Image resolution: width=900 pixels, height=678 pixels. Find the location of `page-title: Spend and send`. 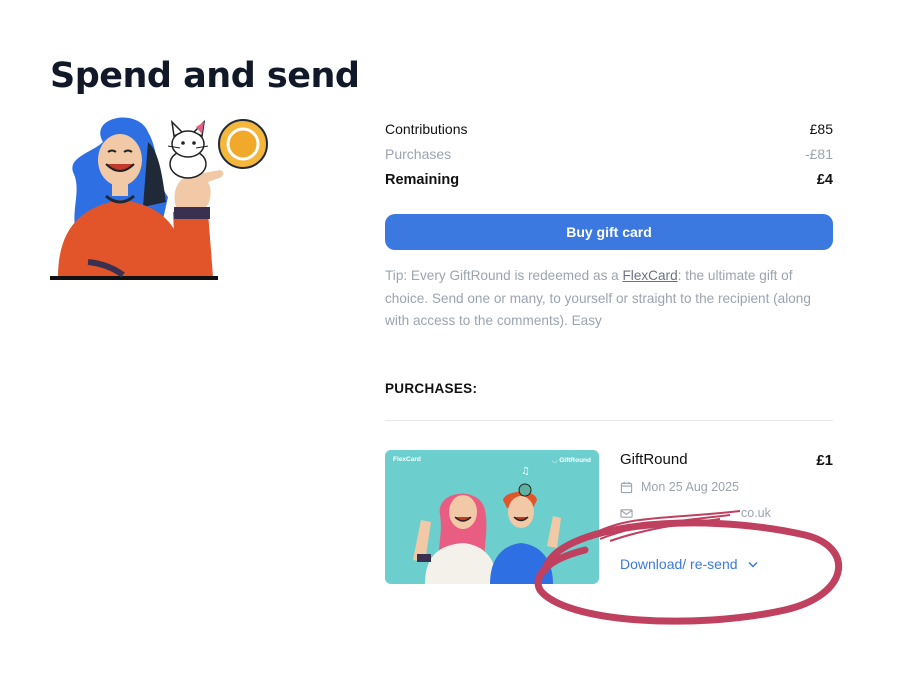

page-title: Spend and send is located at coordinates (205, 76).